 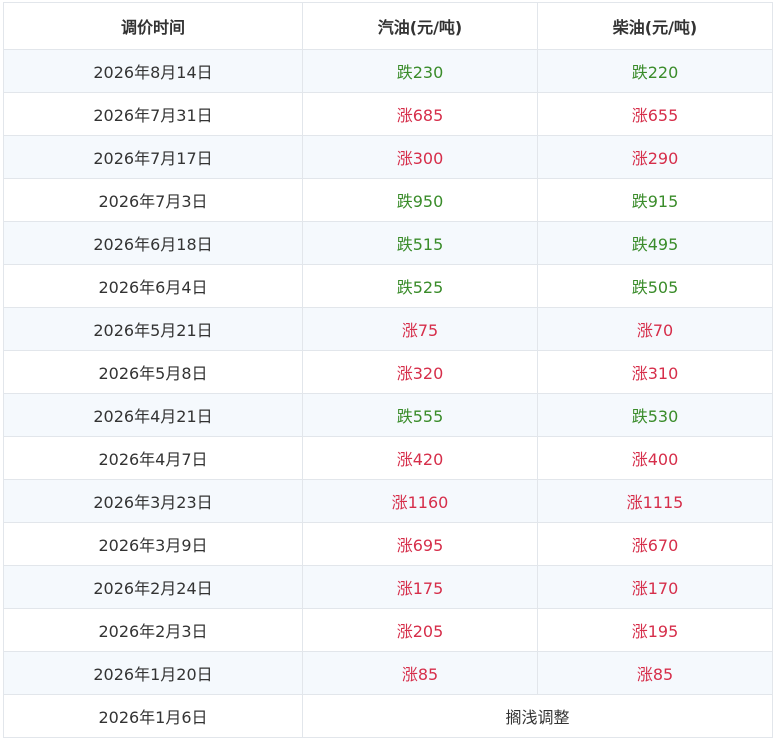 What do you see at coordinates (655, 157) in the screenshot?
I see `cell-diesel: 涨290` at bounding box center [655, 157].